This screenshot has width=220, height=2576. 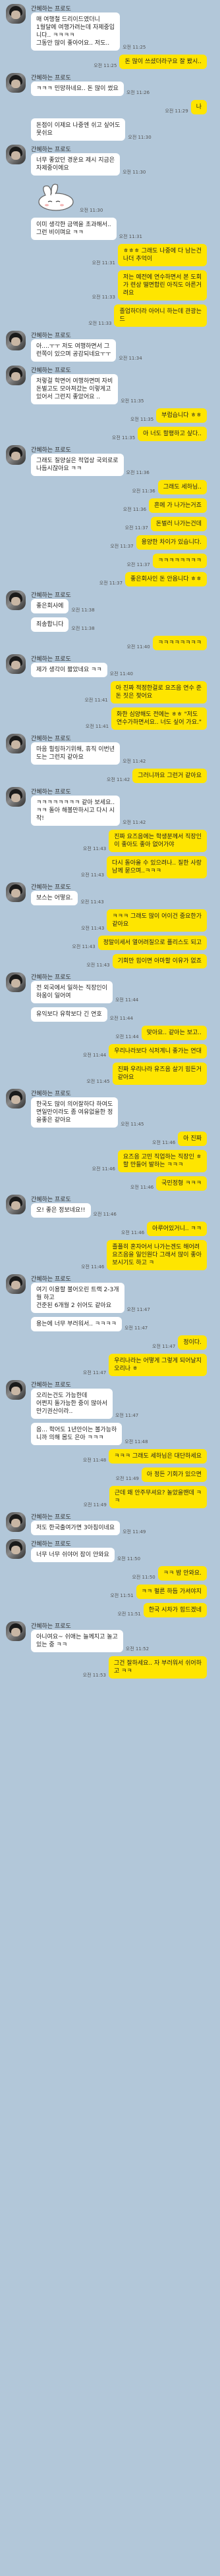 I want to click on incoming-bubble: 이미 생각한 금액을 초과해서.. 그런 비이며요 ㅋㅋ, so click(x=74, y=229).